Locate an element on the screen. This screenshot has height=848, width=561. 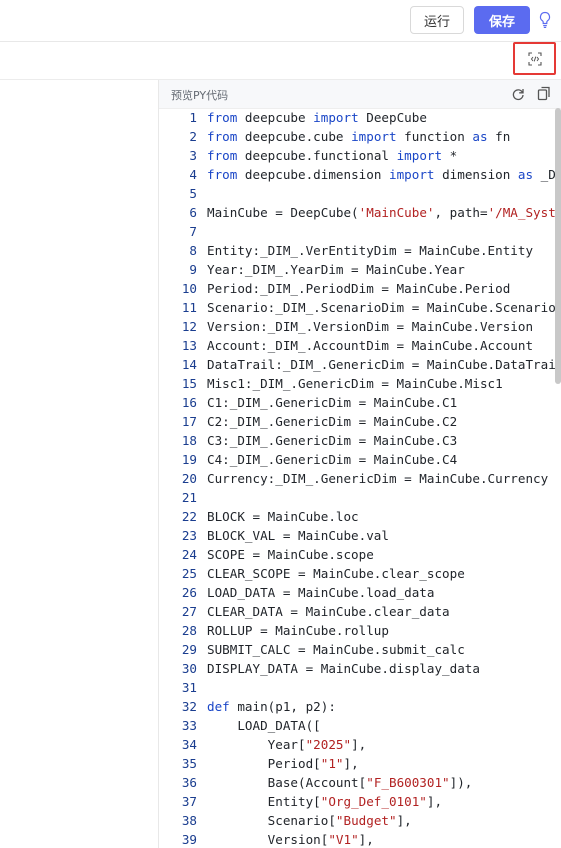
code-text: LOAD_DATA([ is located at coordinates (264, 725).